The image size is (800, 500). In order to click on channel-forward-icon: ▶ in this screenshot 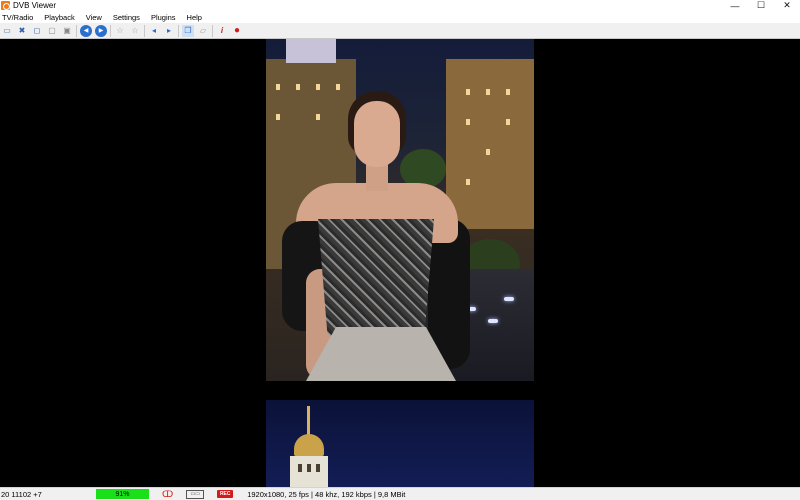, I will do `click(101, 30)`.